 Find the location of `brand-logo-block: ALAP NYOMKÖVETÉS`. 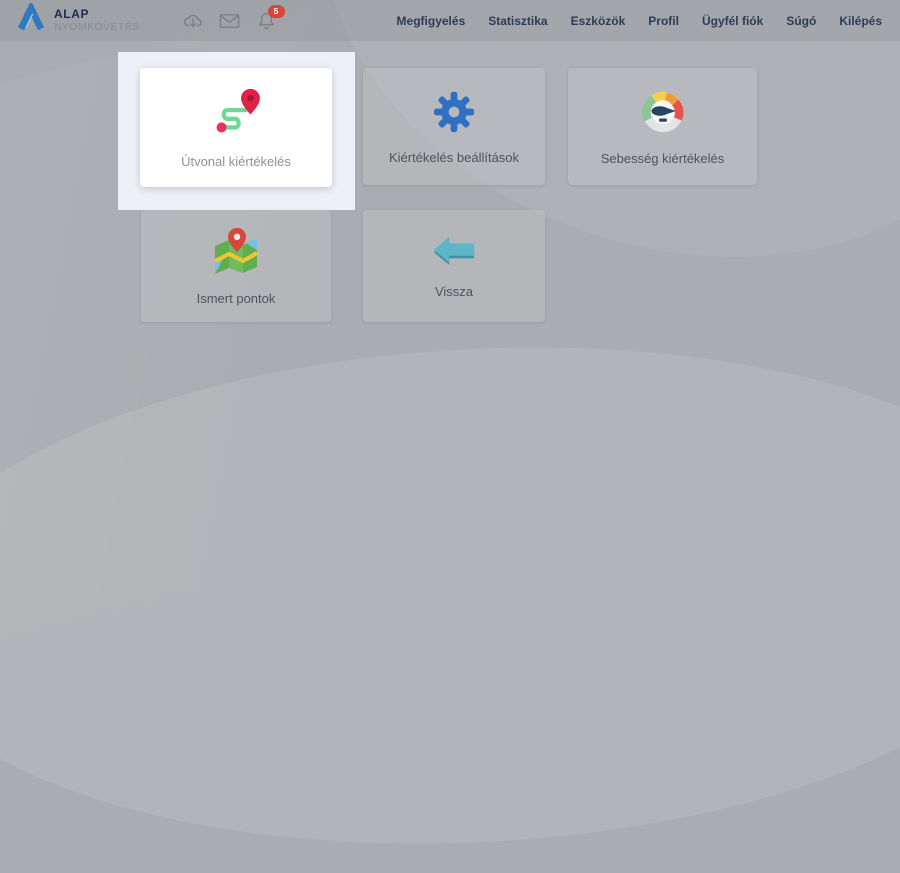

brand-logo-block: ALAP NYOMKÖVETÉS is located at coordinates (78, 19).